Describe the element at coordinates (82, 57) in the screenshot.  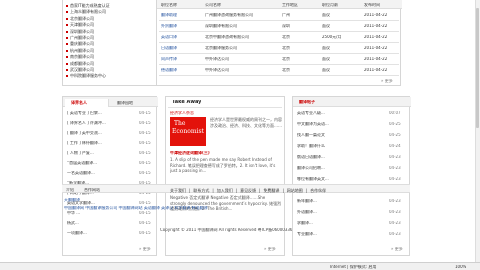
I see `company-name: 南京翻译公司` at that location.